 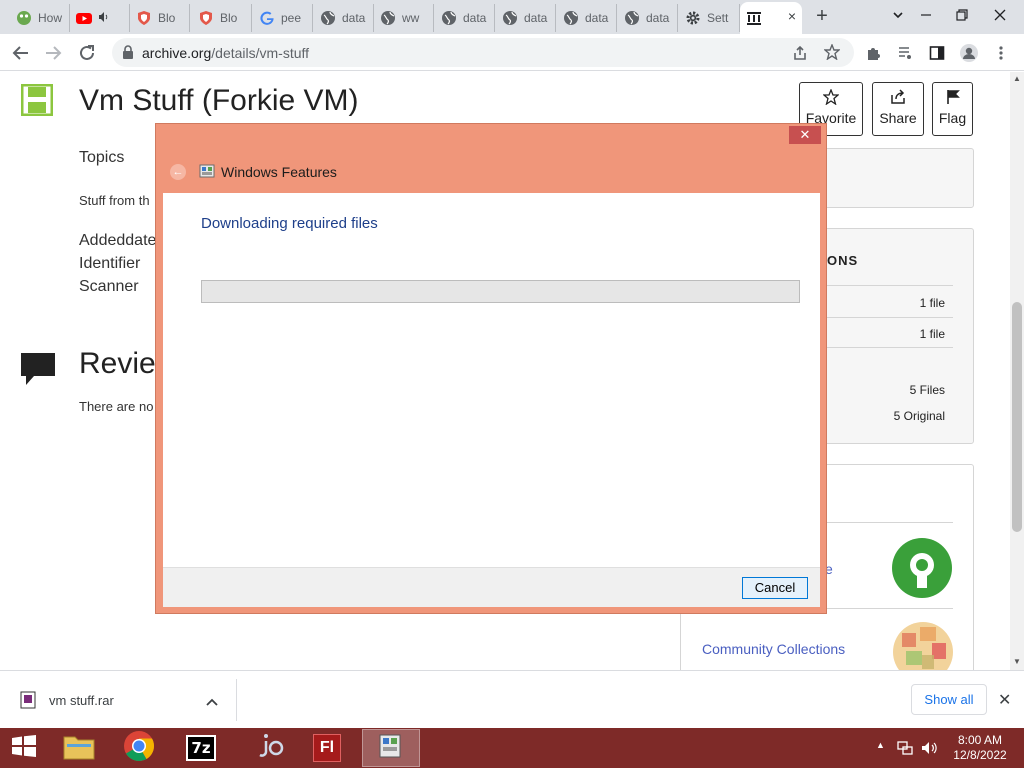 What do you see at coordinates (1001, 53) in the screenshot?
I see `chrome-menu-icon` at bounding box center [1001, 53].